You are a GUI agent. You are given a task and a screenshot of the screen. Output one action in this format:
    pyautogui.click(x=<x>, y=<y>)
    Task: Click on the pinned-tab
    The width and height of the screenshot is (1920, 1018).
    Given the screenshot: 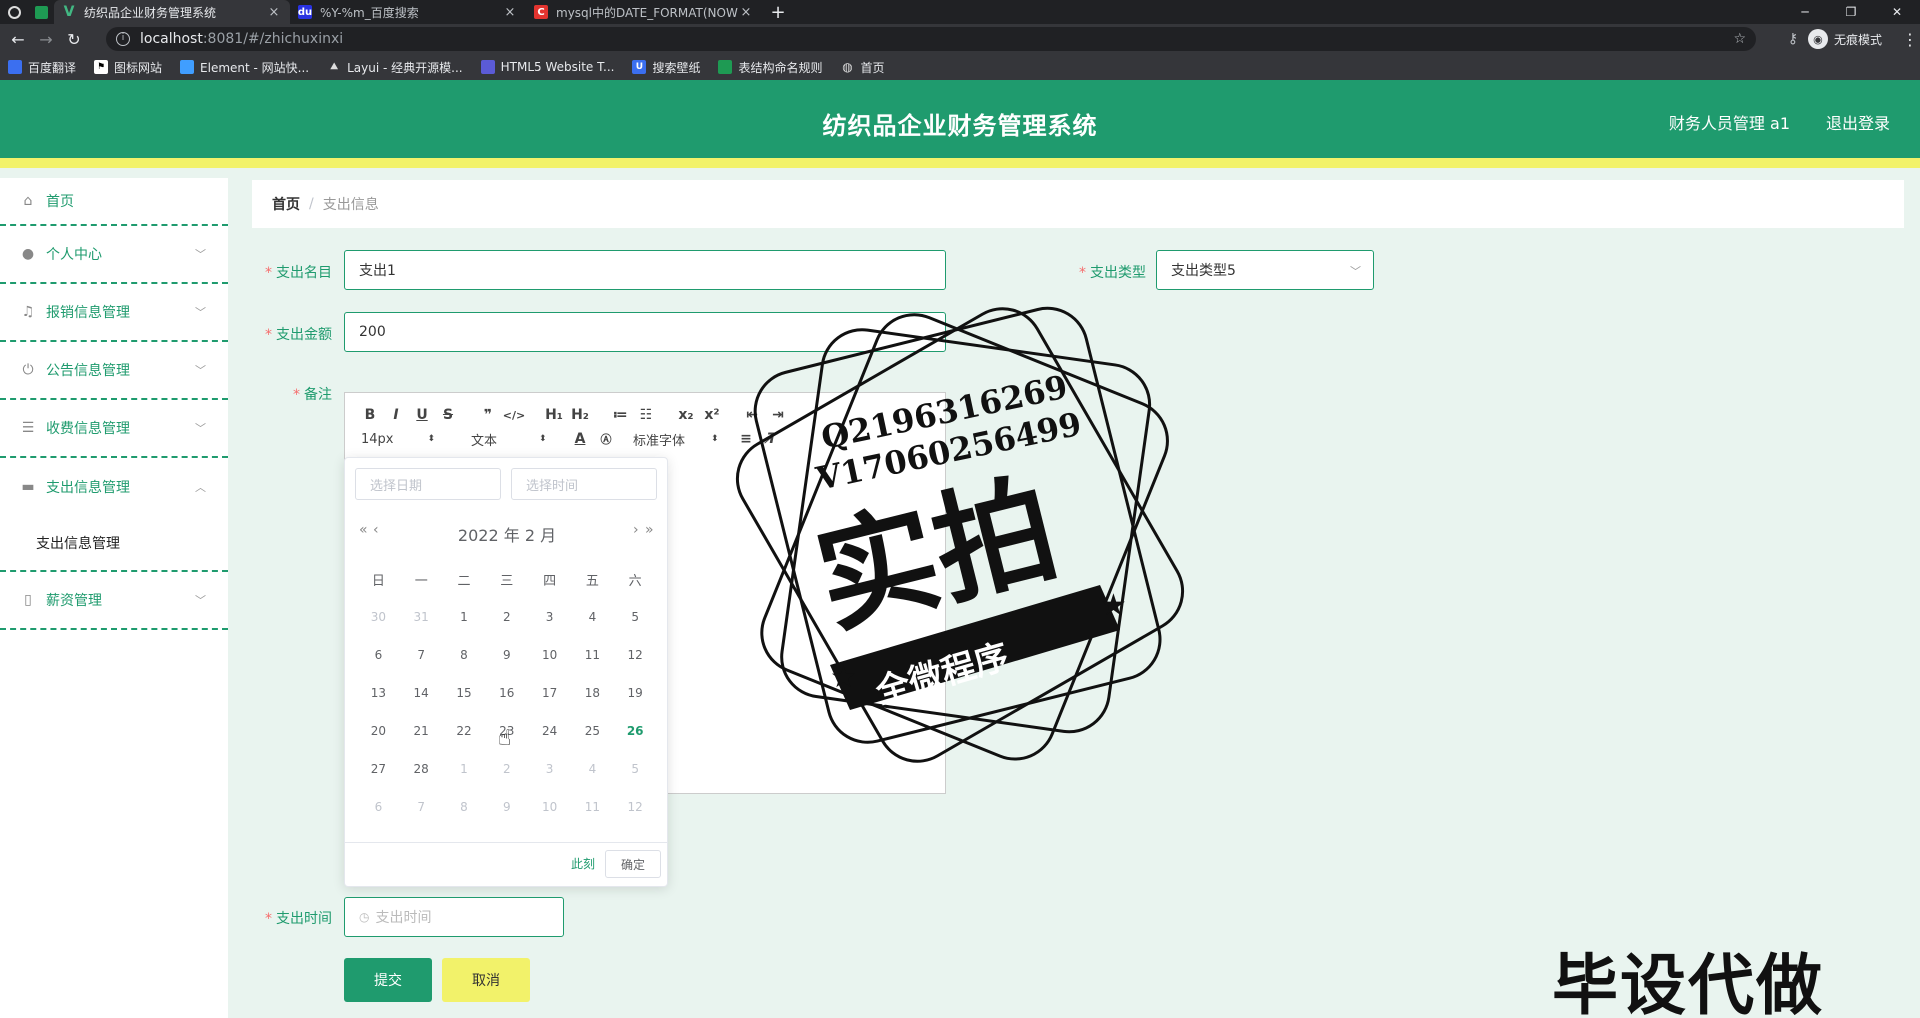 What is the action you would take?
    pyautogui.click(x=41, y=12)
    